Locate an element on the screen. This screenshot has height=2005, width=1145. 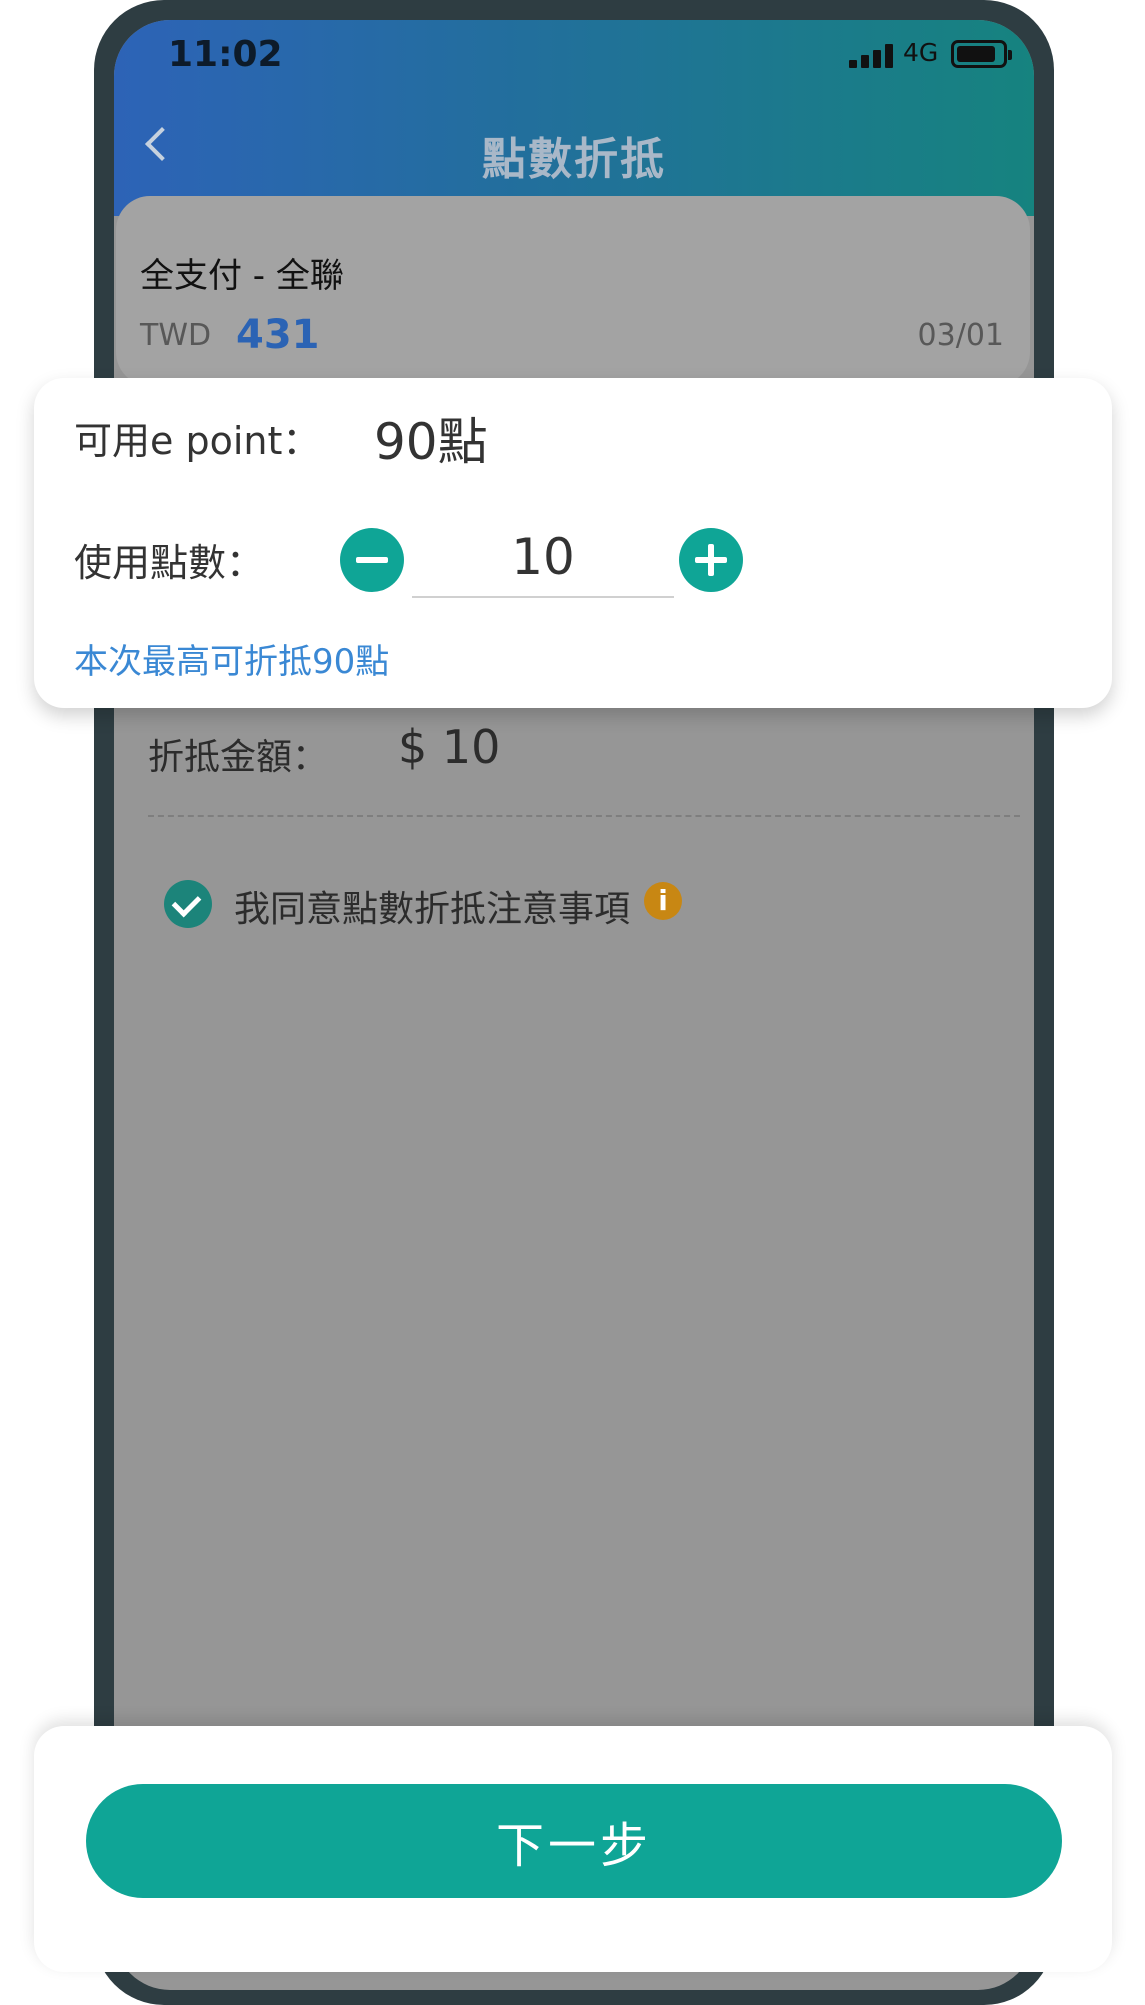
divider is located at coordinates (584, 816).